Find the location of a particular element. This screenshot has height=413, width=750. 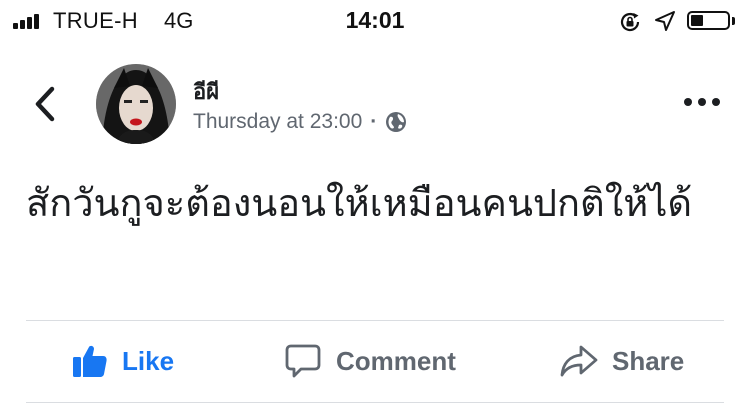

chevron-left-icon is located at coordinates (45, 104).